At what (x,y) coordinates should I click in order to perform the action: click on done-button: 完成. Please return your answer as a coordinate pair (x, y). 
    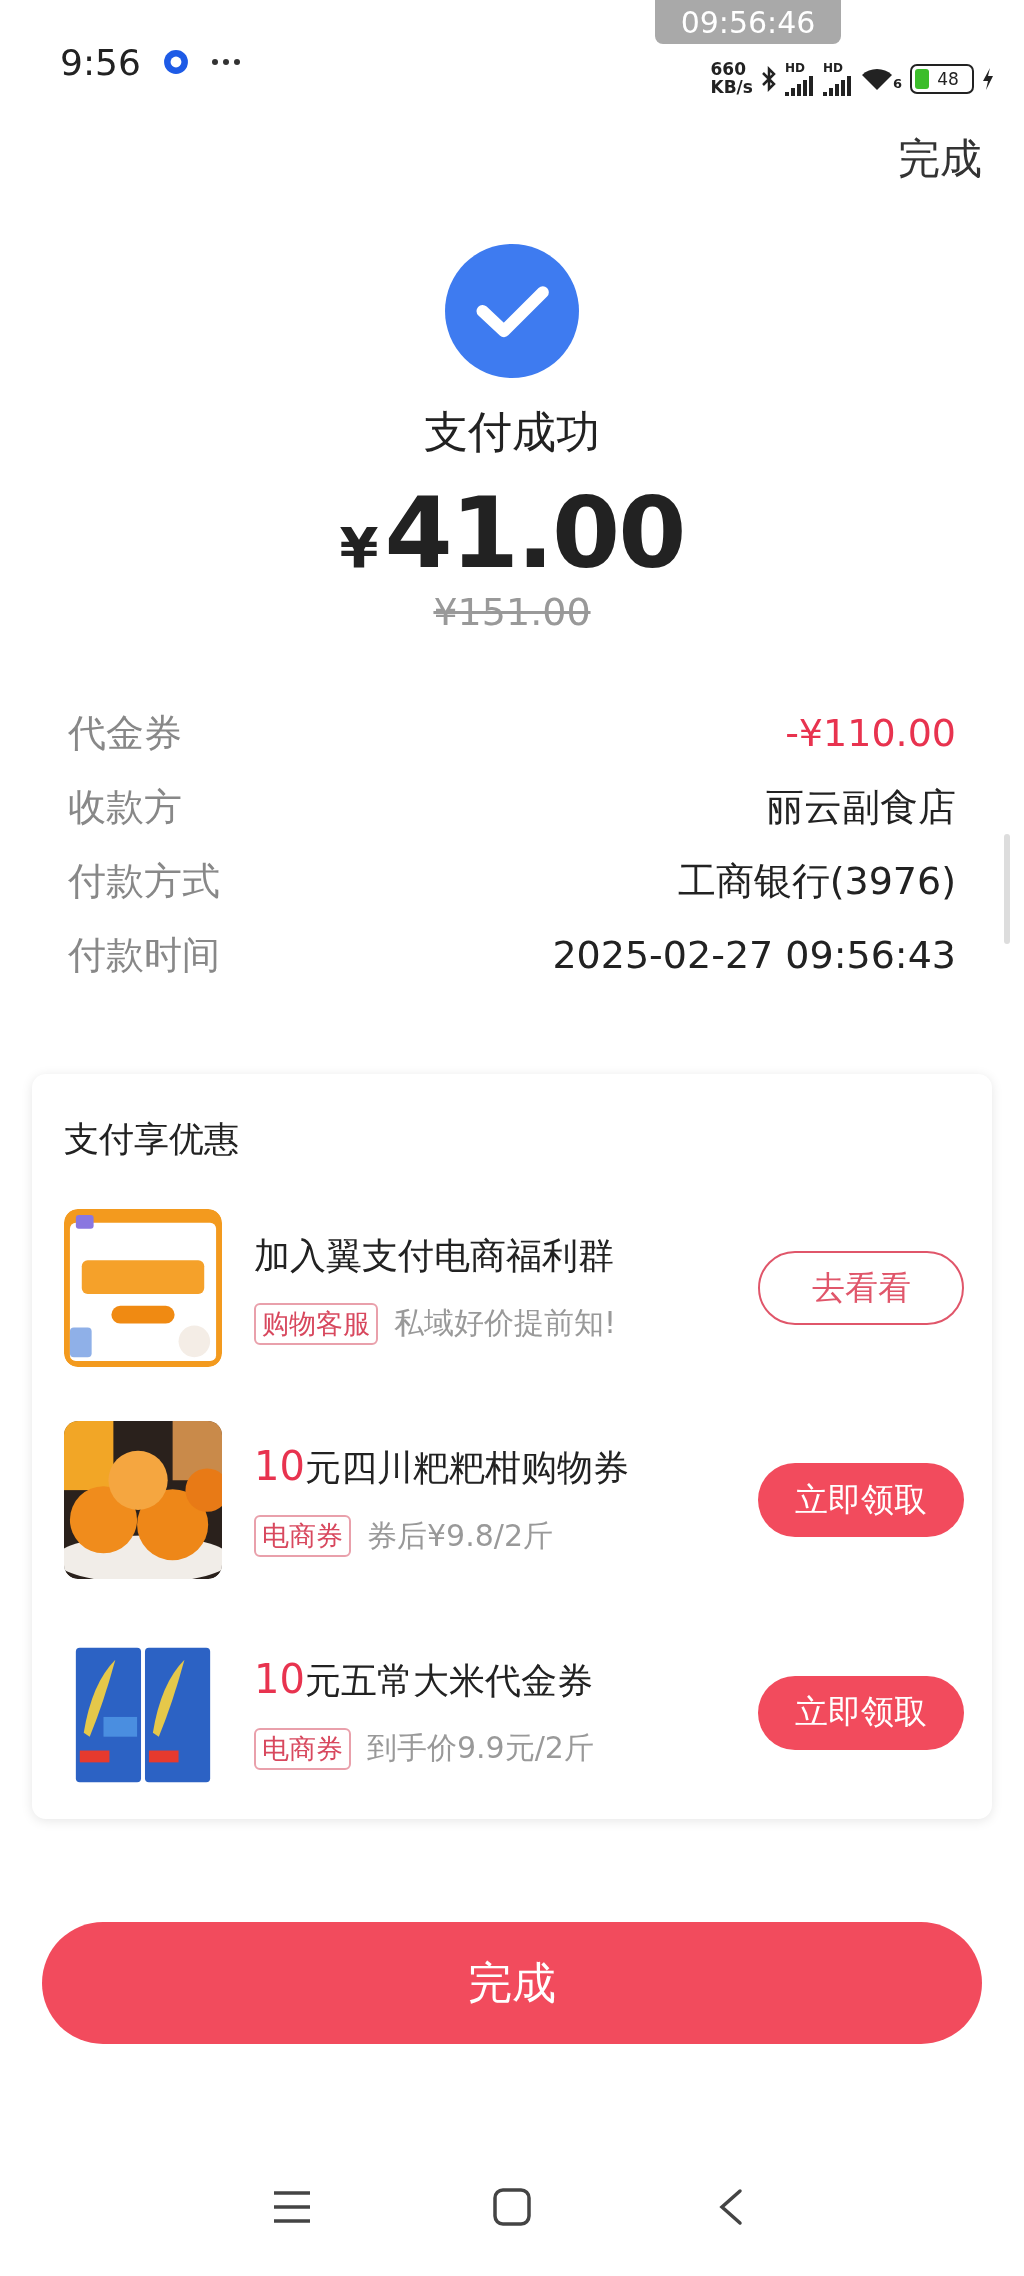
    Looking at the image, I should click on (512, 1983).